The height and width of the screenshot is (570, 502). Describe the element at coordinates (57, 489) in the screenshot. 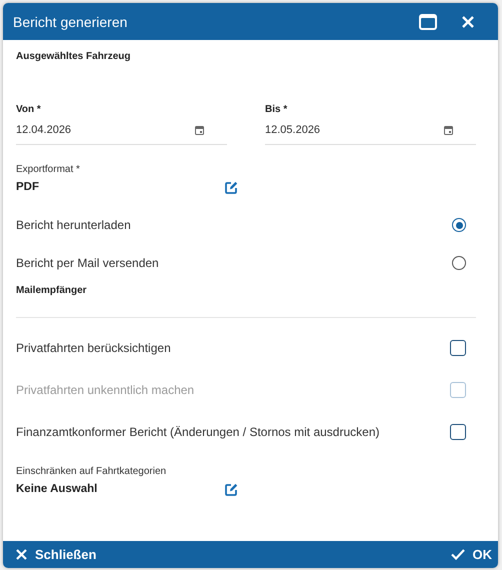

I see `categories-value: Keine Auswahl` at that location.